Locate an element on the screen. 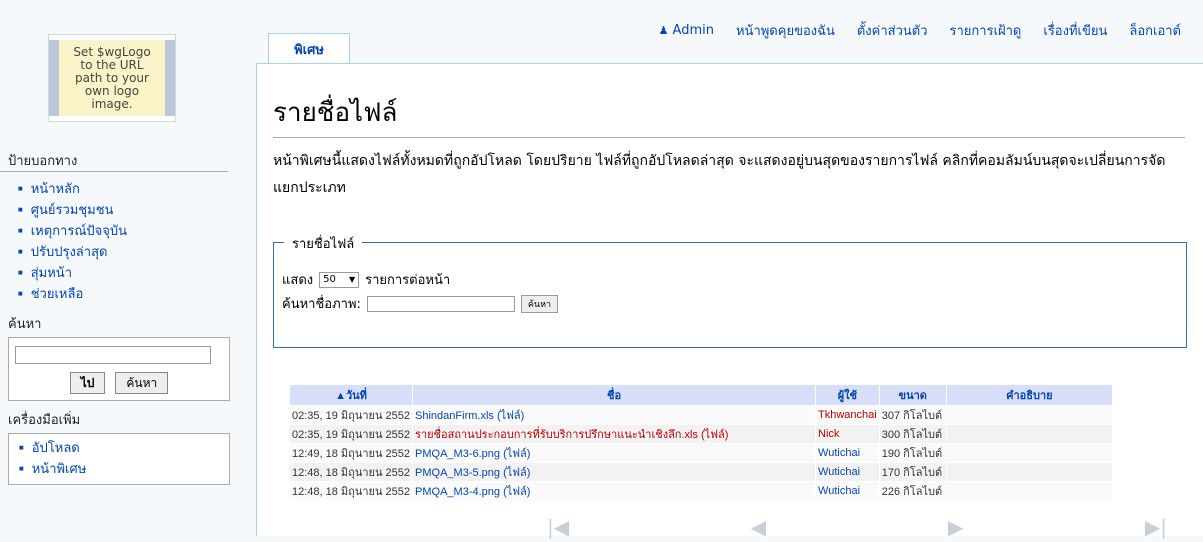 The width and height of the screenshot is (1203, 542). file-link: PMQA_M3-6.png (ไฟล์) is located at coordinates (472, 454).